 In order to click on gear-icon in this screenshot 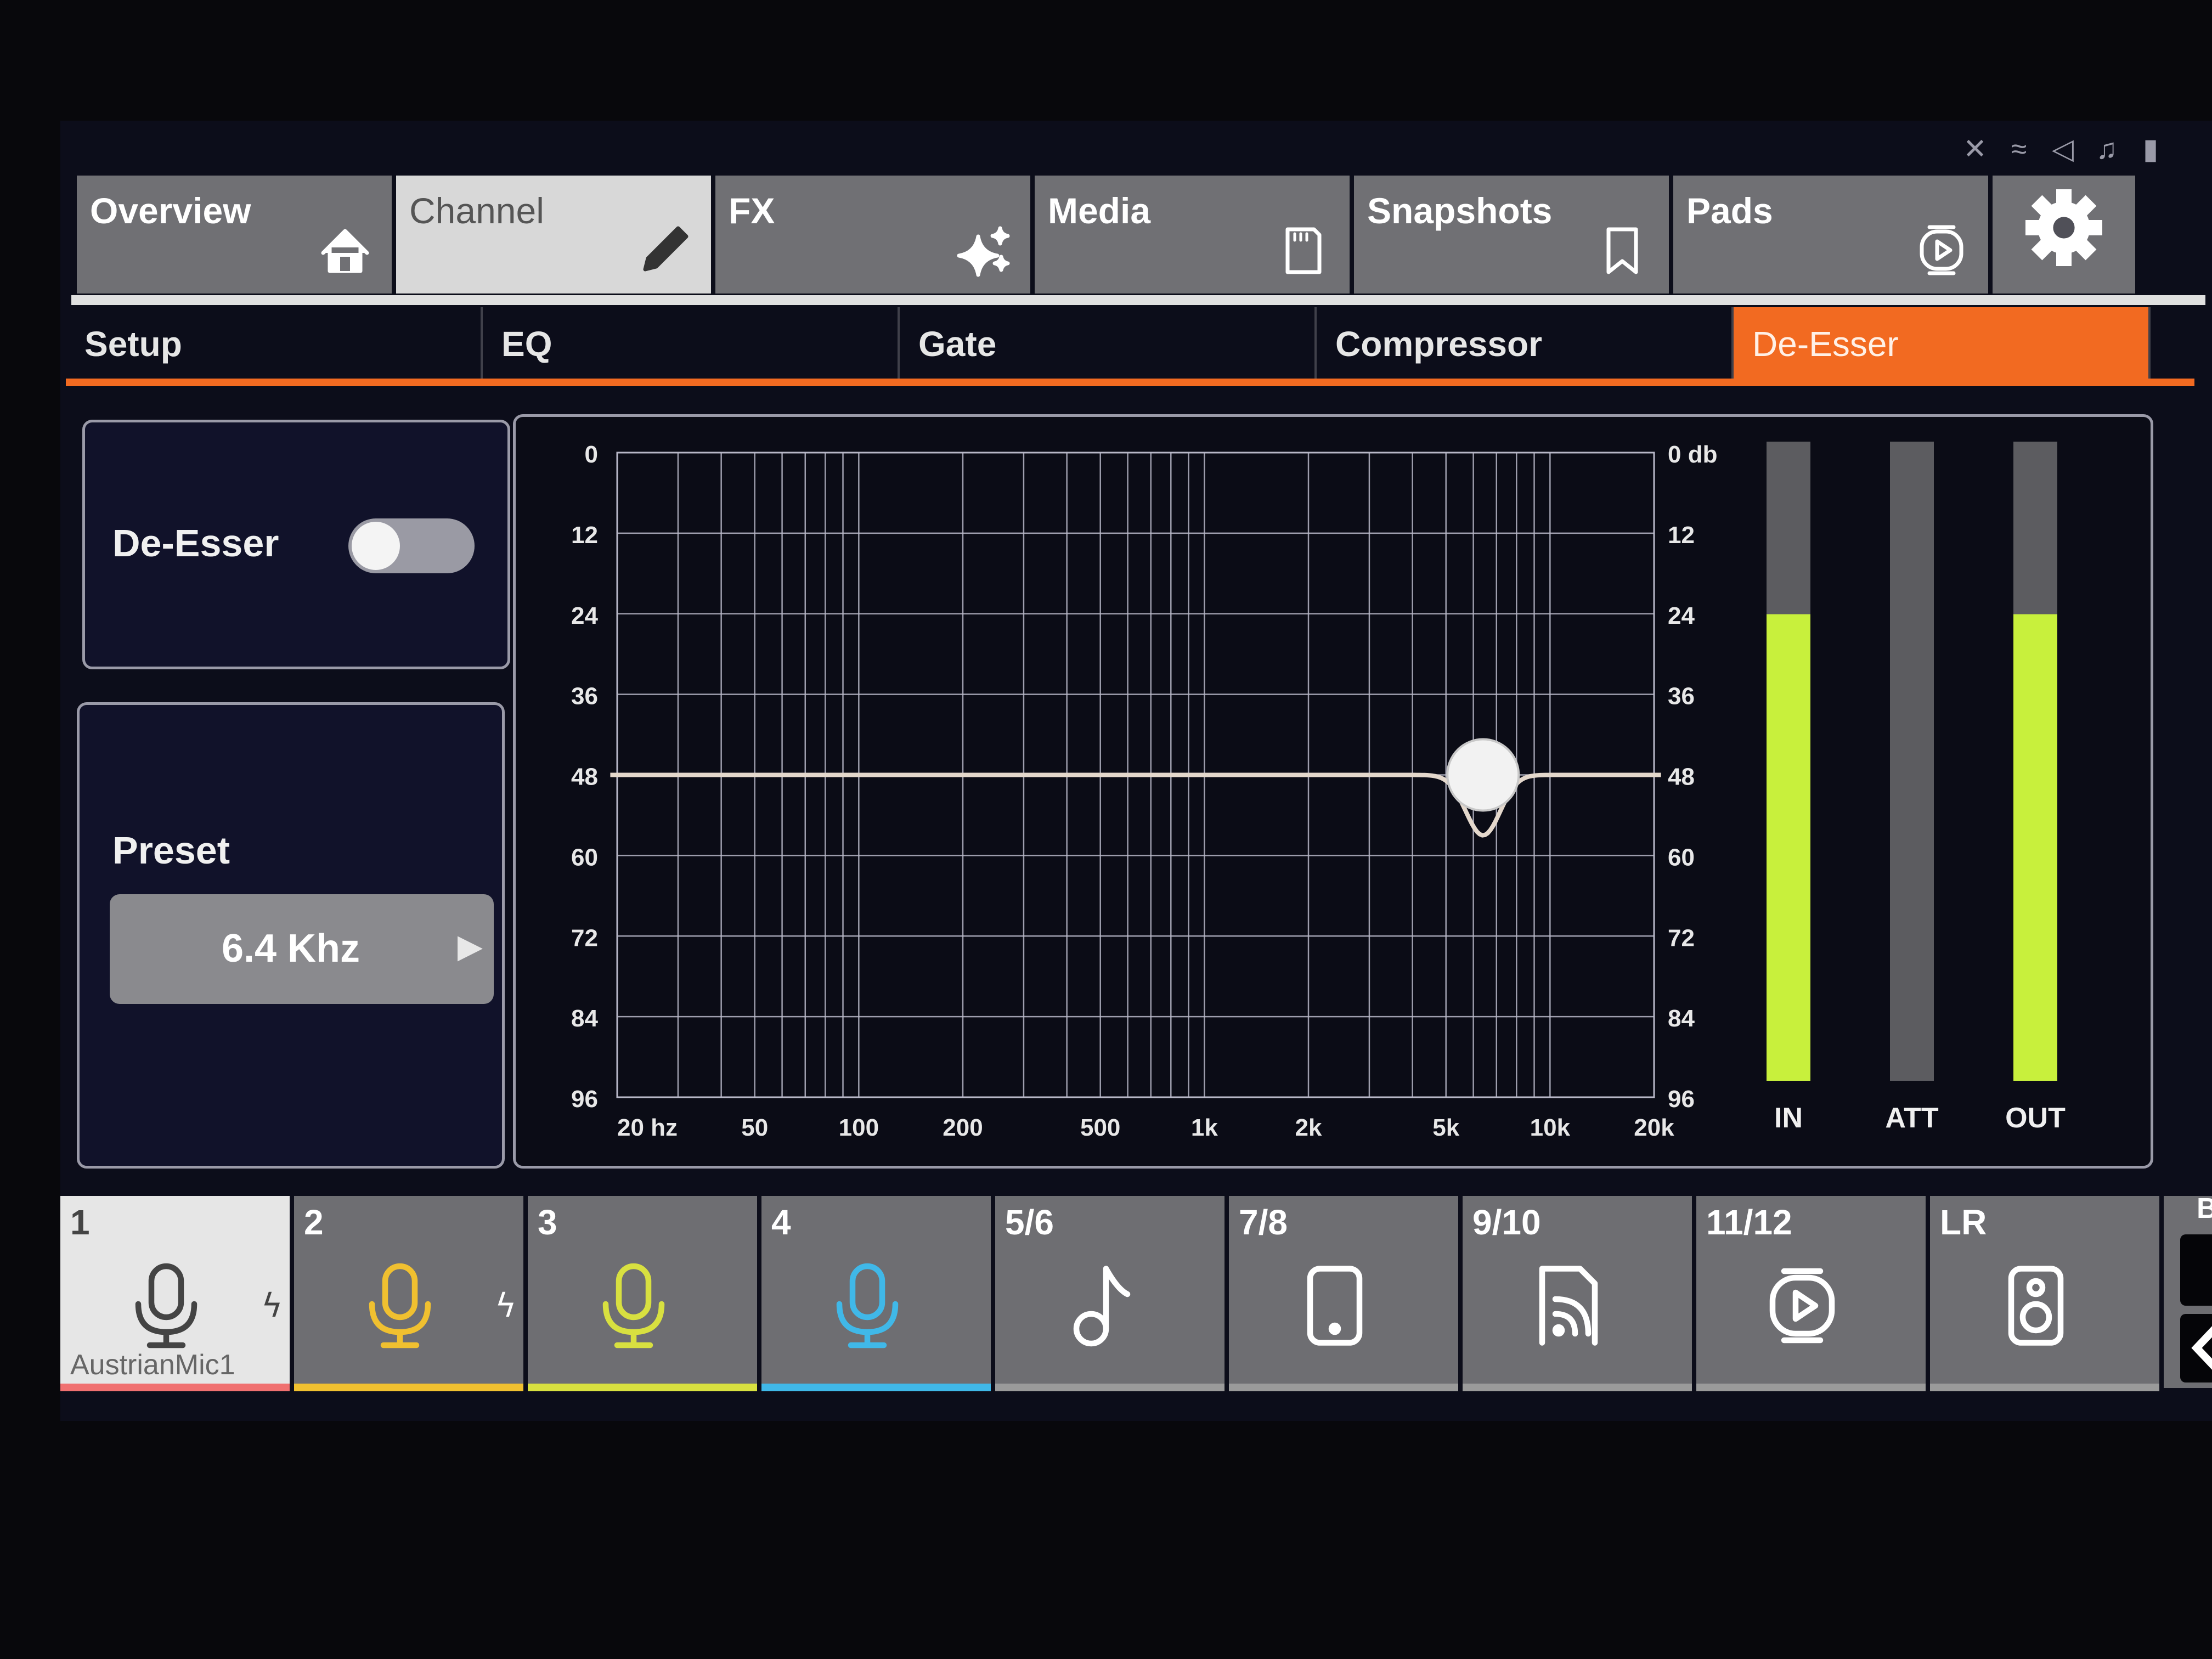, I will do `click(2063, 228)`.